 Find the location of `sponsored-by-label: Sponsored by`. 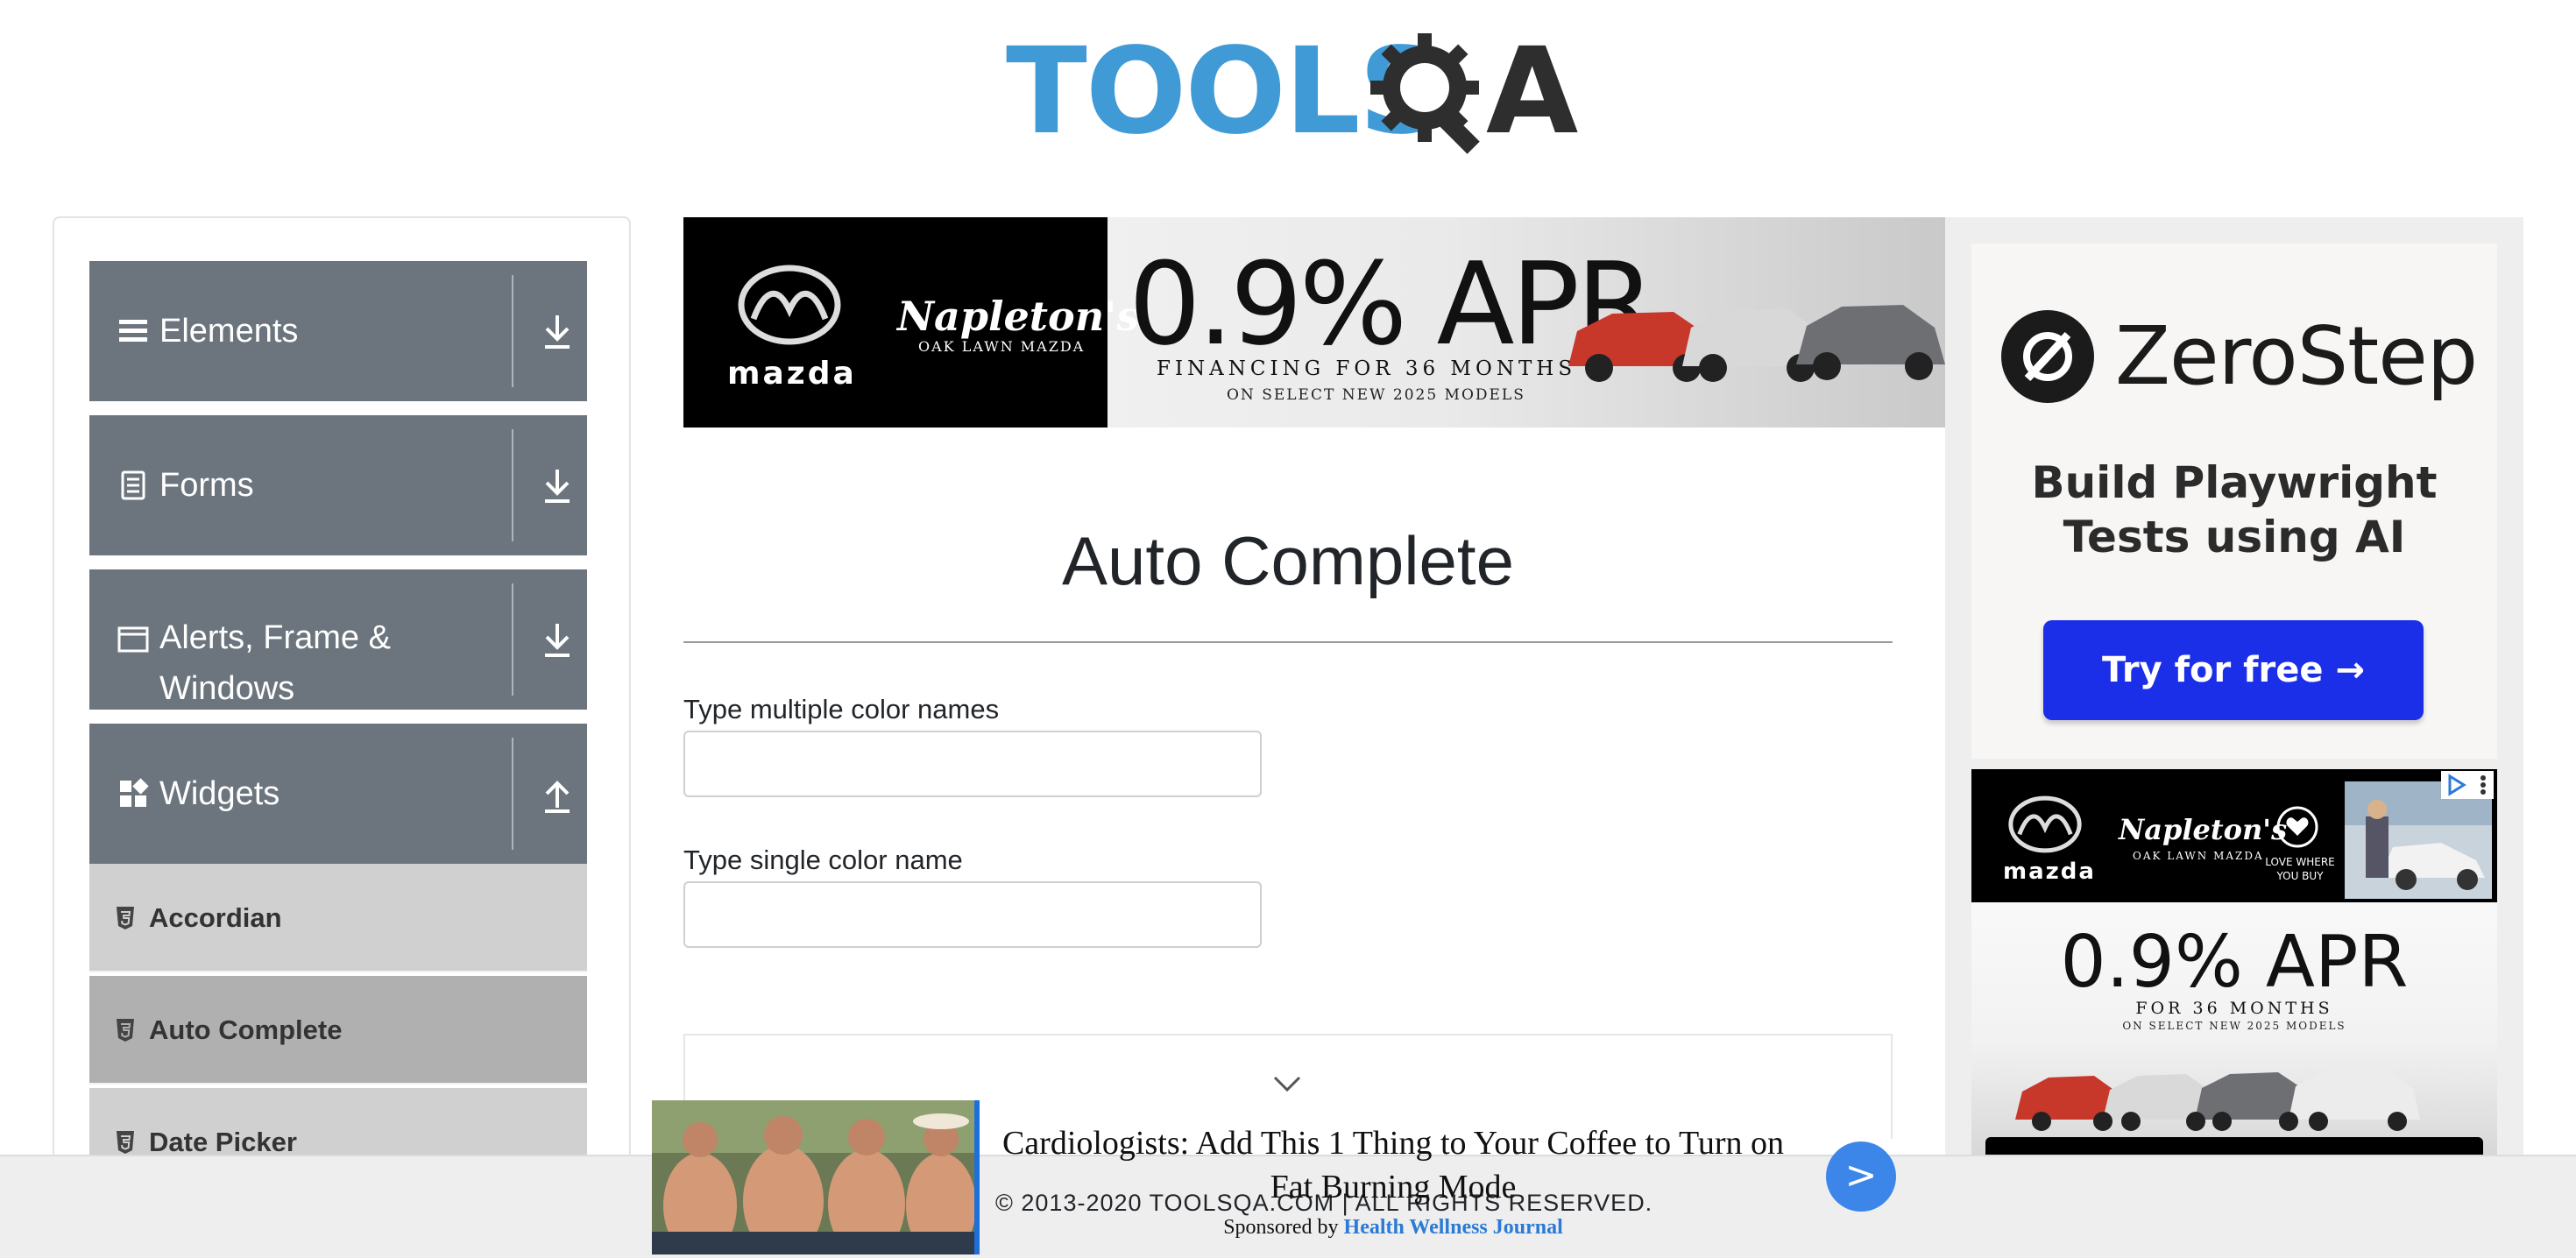

sponsored-by-label: Sponsored by is located at coordinates (1281, 1227).